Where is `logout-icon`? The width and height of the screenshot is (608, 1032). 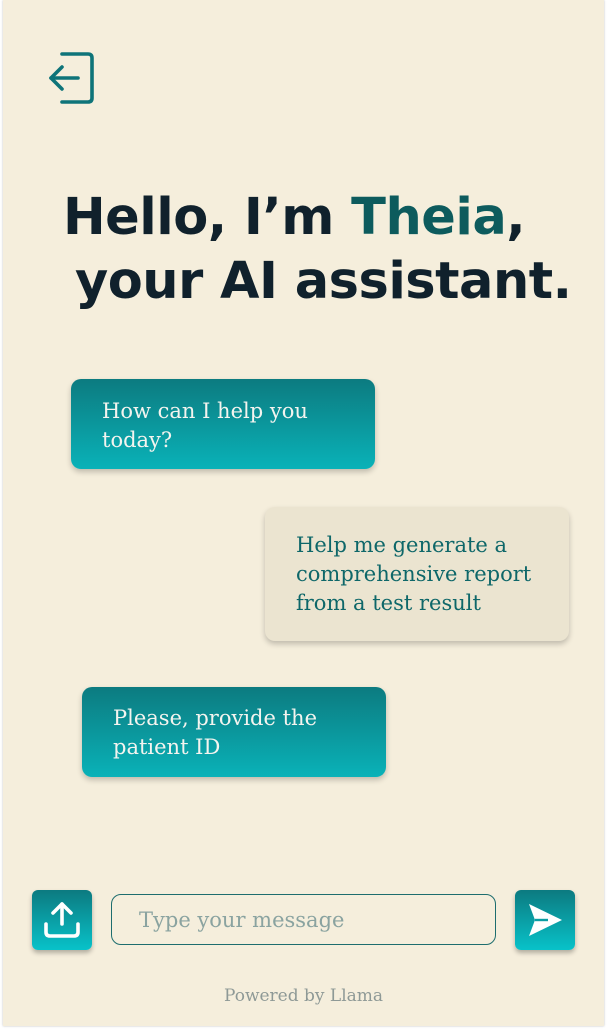
logout-icon is located at coordinates (71, 78).